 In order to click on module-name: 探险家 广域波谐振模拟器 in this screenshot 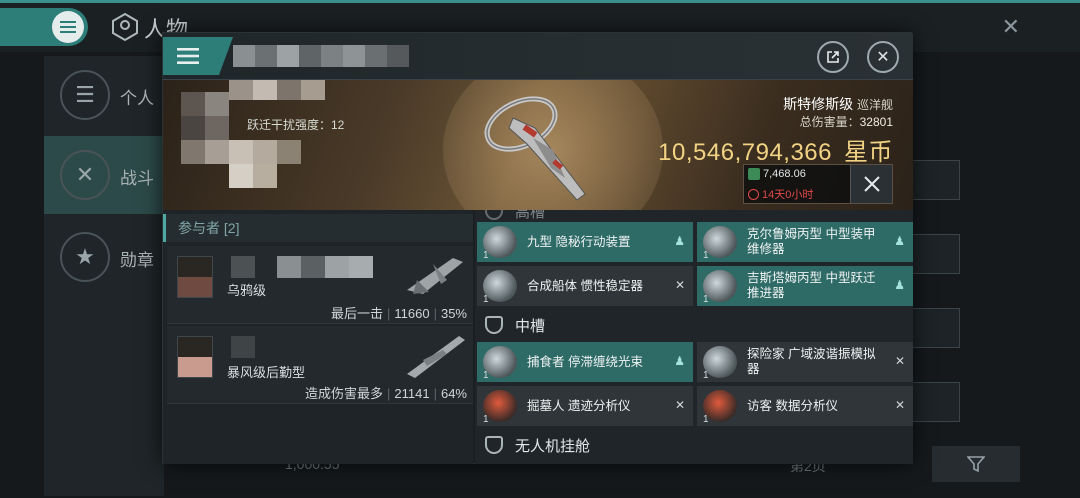, I will do `click(811, 361)`.